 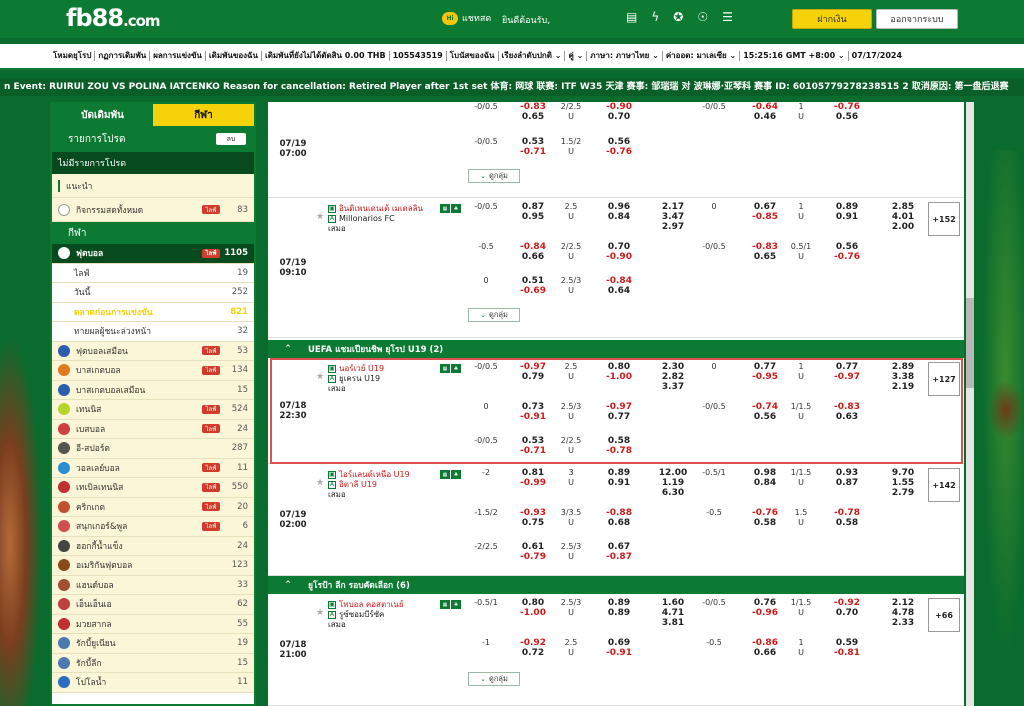 What do you see at coordinates (619, 643) in the screenshot?
I see `over-odds: 0.69` at bounding box center [619, 643].